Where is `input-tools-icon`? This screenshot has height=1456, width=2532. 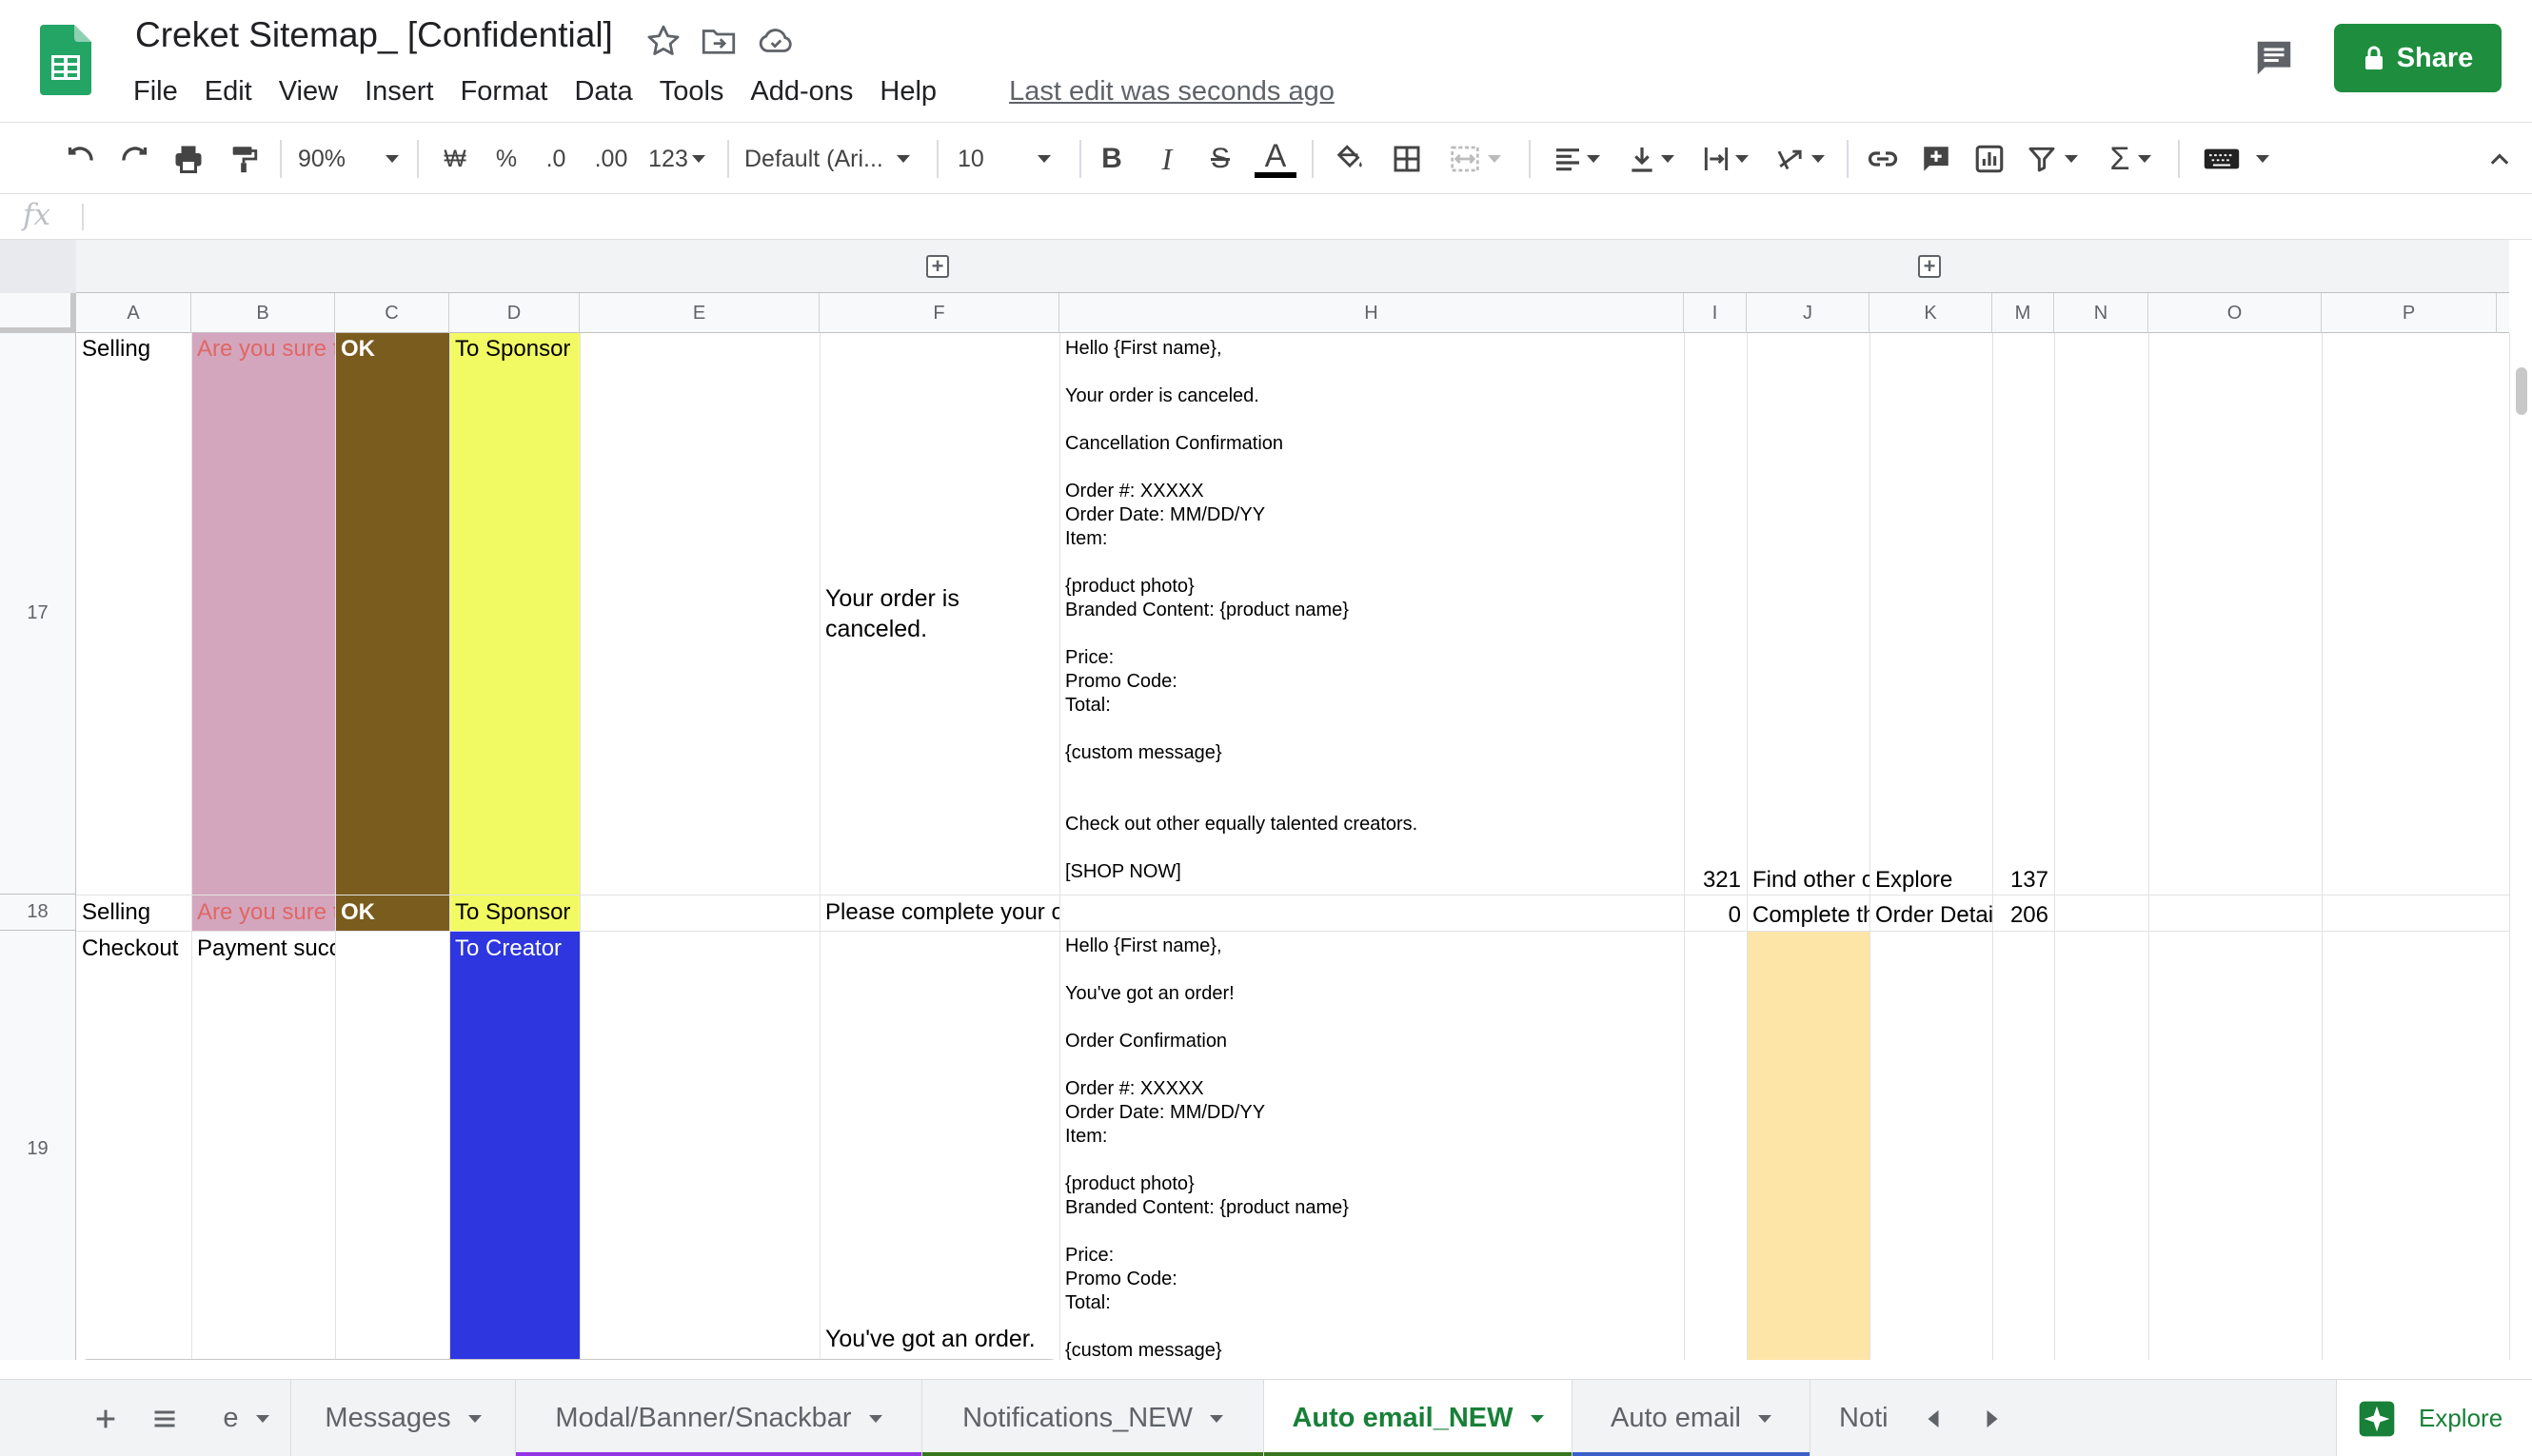 input-tools-icon is located at coordinates (2236, 159).